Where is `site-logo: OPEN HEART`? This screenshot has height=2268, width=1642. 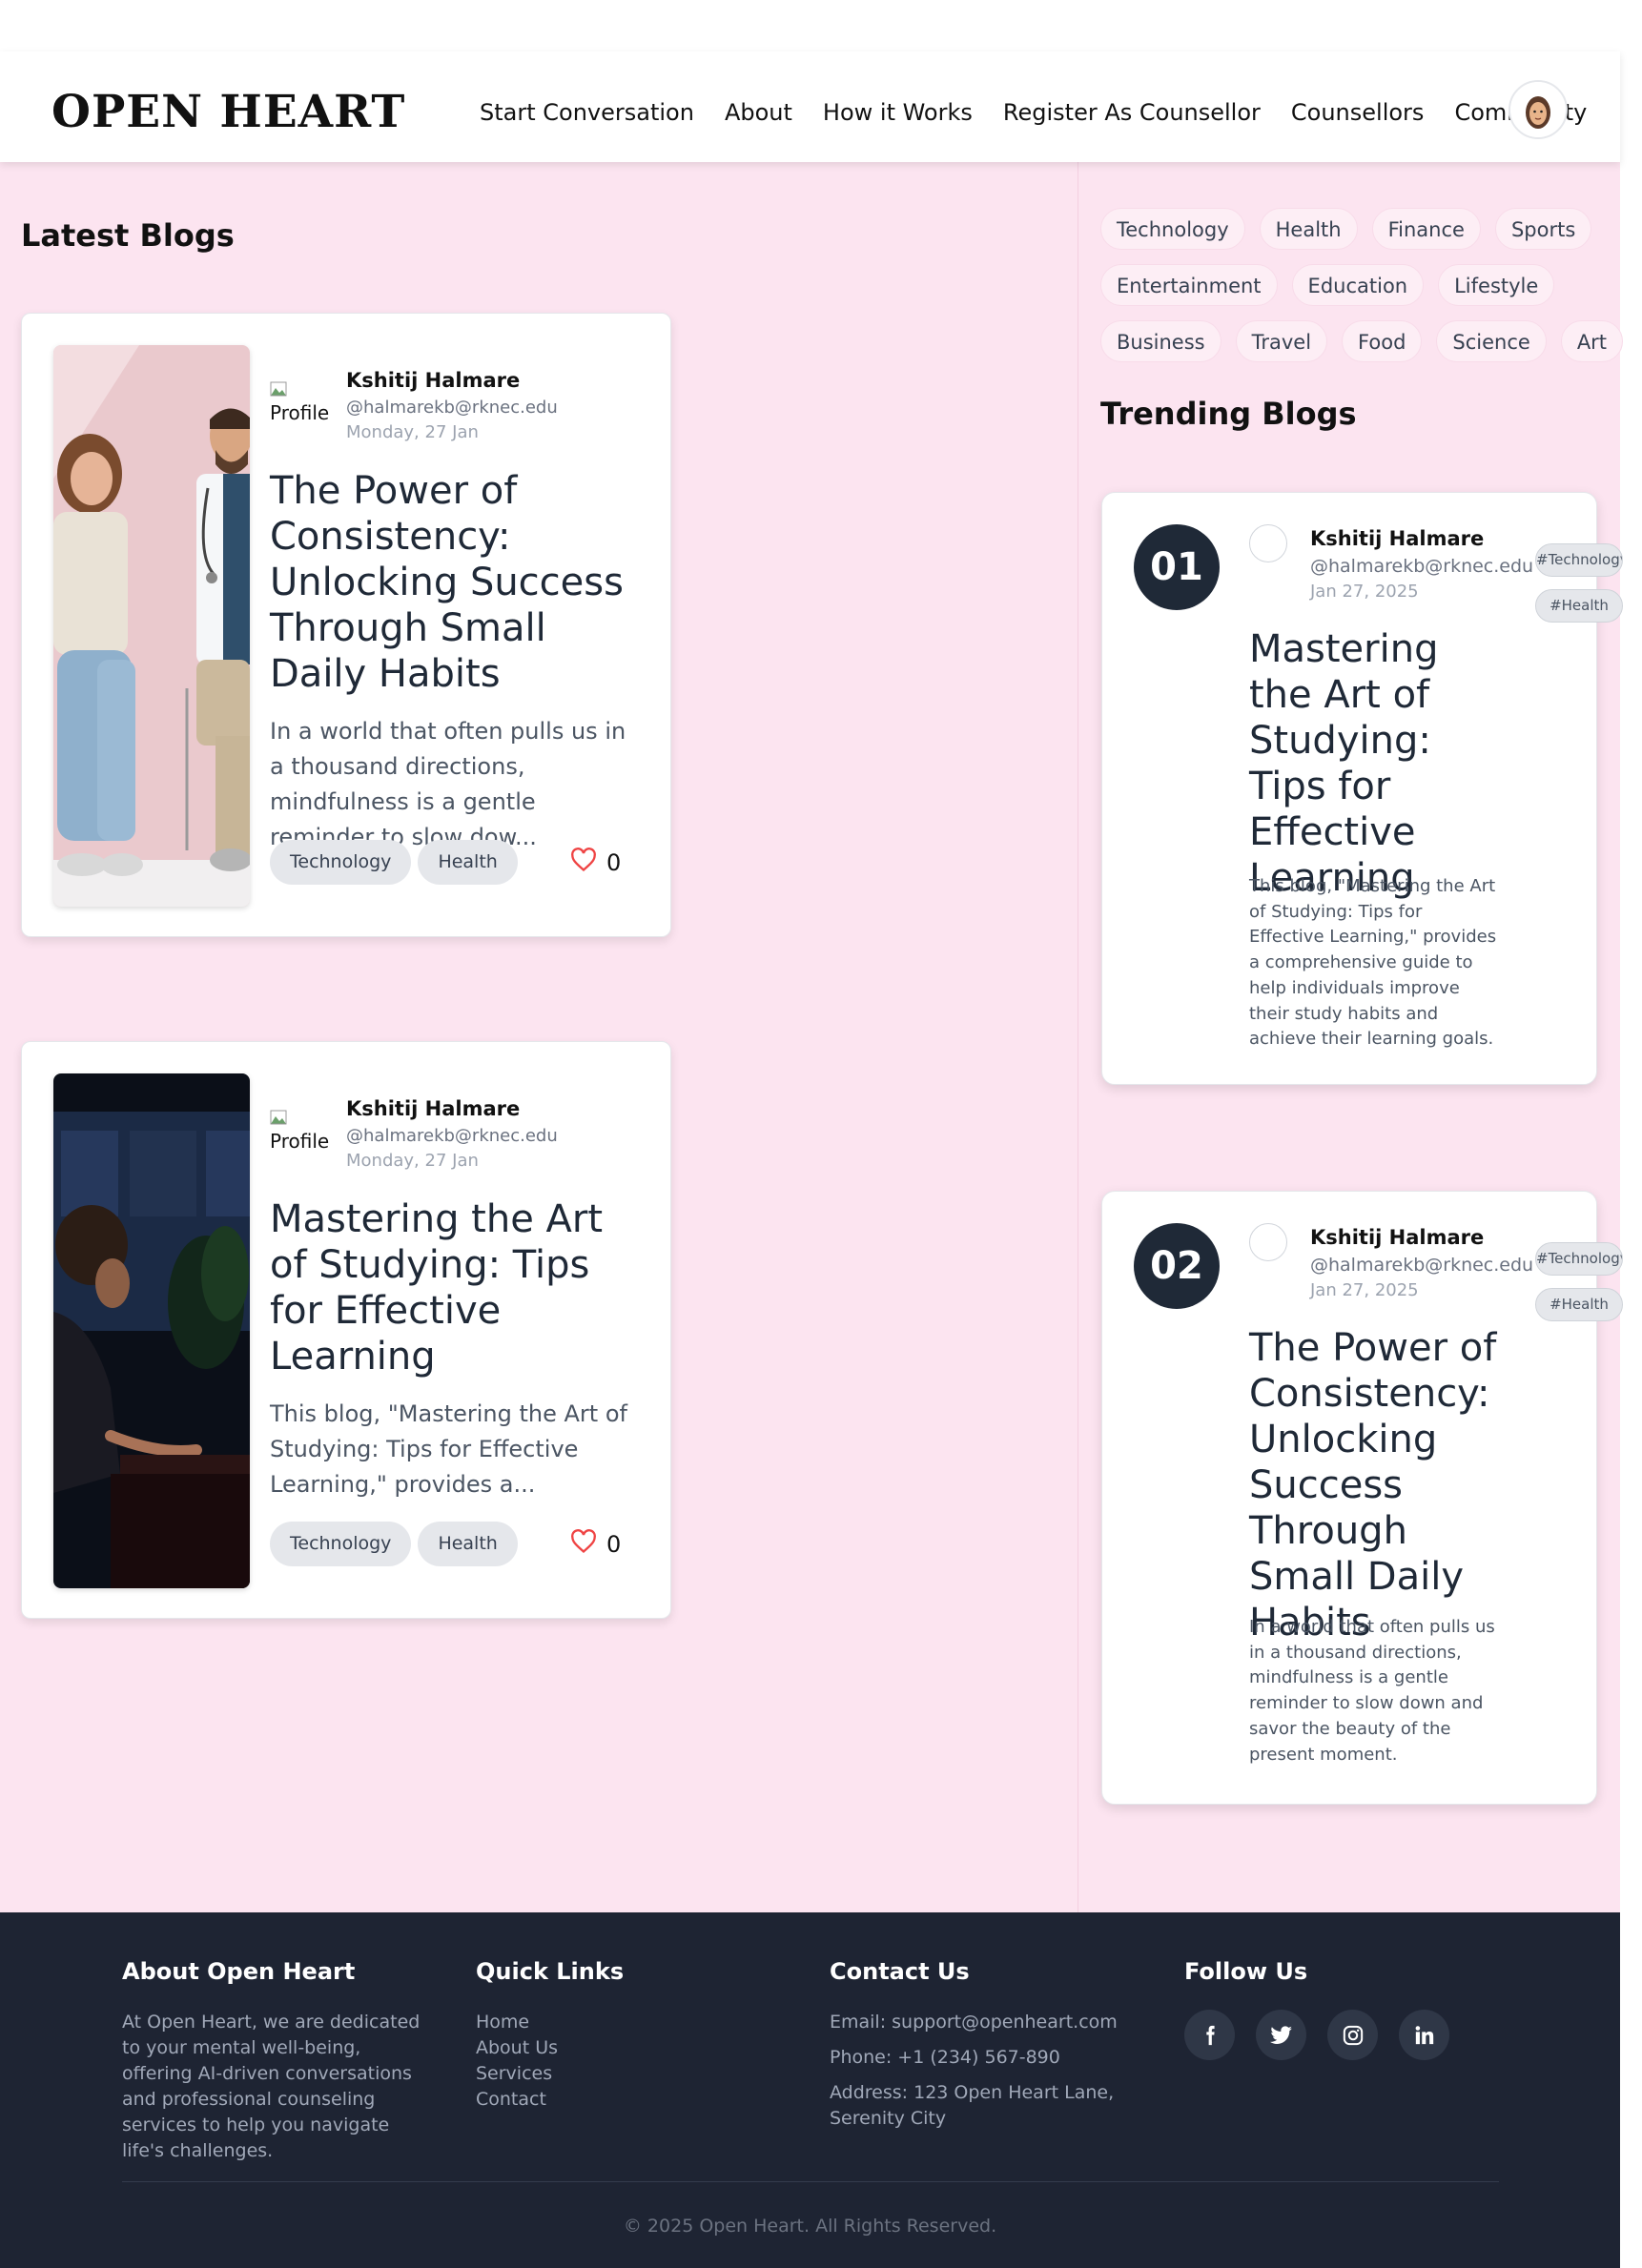 site-logo: OPEN HEART is located at coordinates (228, 112).